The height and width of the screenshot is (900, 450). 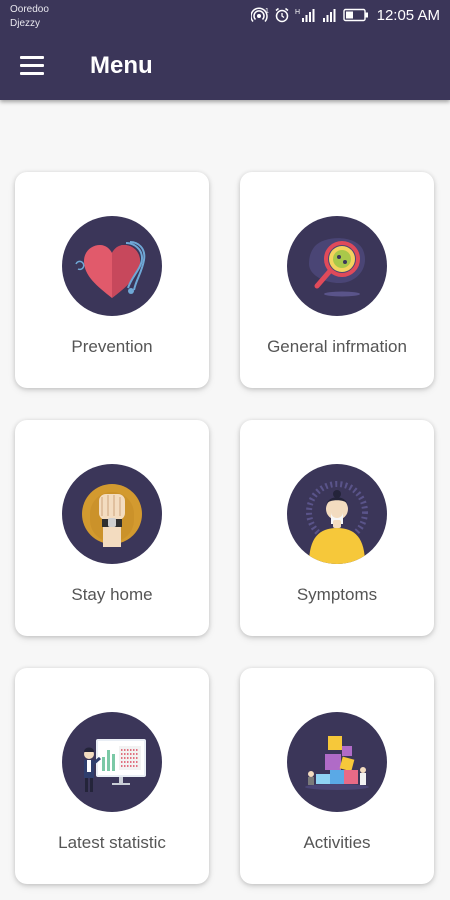 I want to click on battery-icon, so click(x=355, y=15).